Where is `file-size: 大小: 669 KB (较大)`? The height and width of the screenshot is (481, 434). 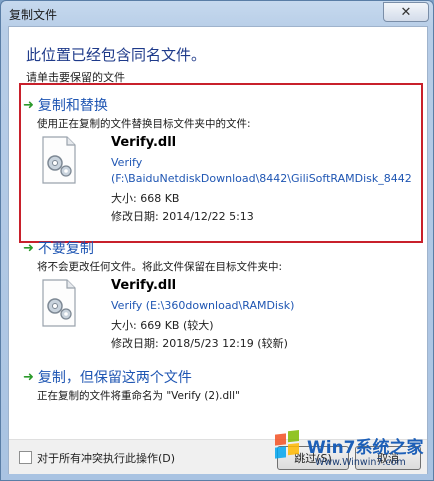 file-size: 大小: 669 KB (较大) is located at coordinates (162, 325).